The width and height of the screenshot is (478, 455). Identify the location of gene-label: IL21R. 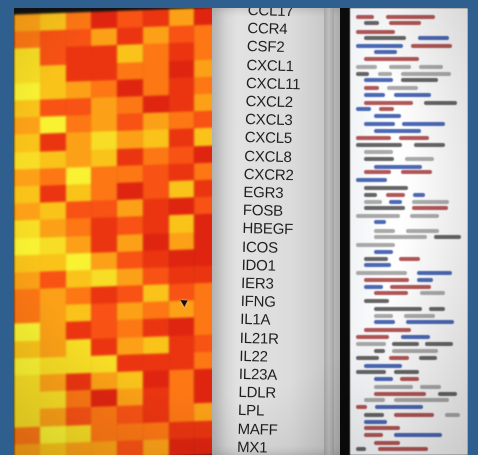
(259, 338).